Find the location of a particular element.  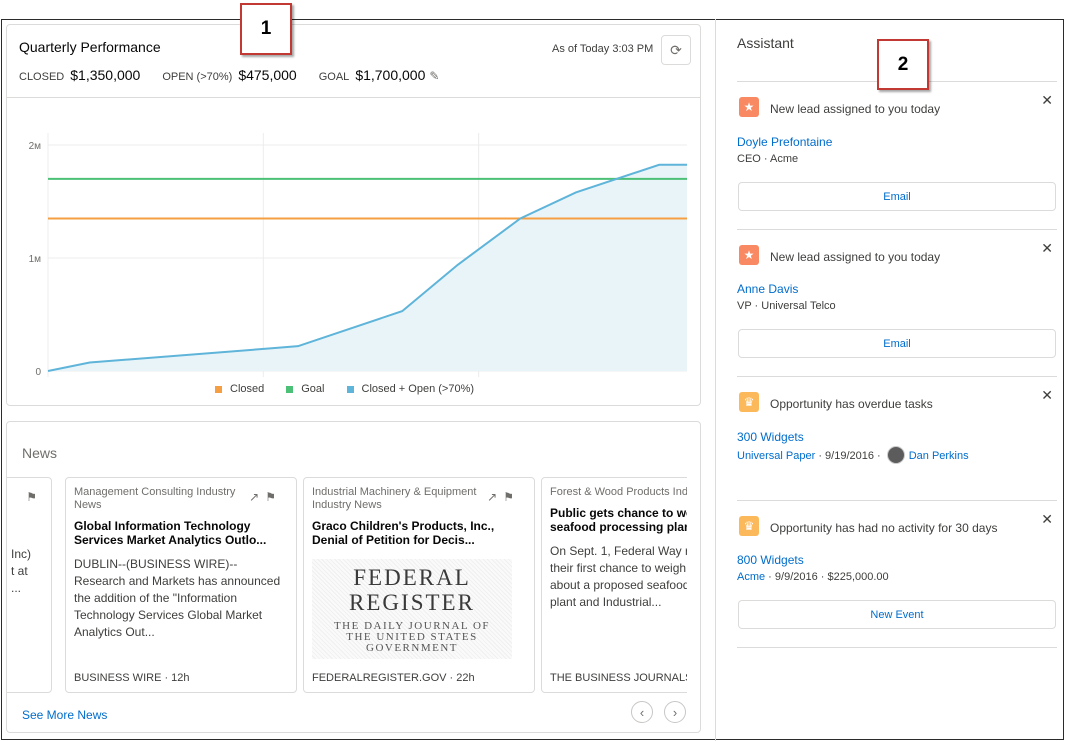

previous-button: ‹ is located at coordinates (642, 712).